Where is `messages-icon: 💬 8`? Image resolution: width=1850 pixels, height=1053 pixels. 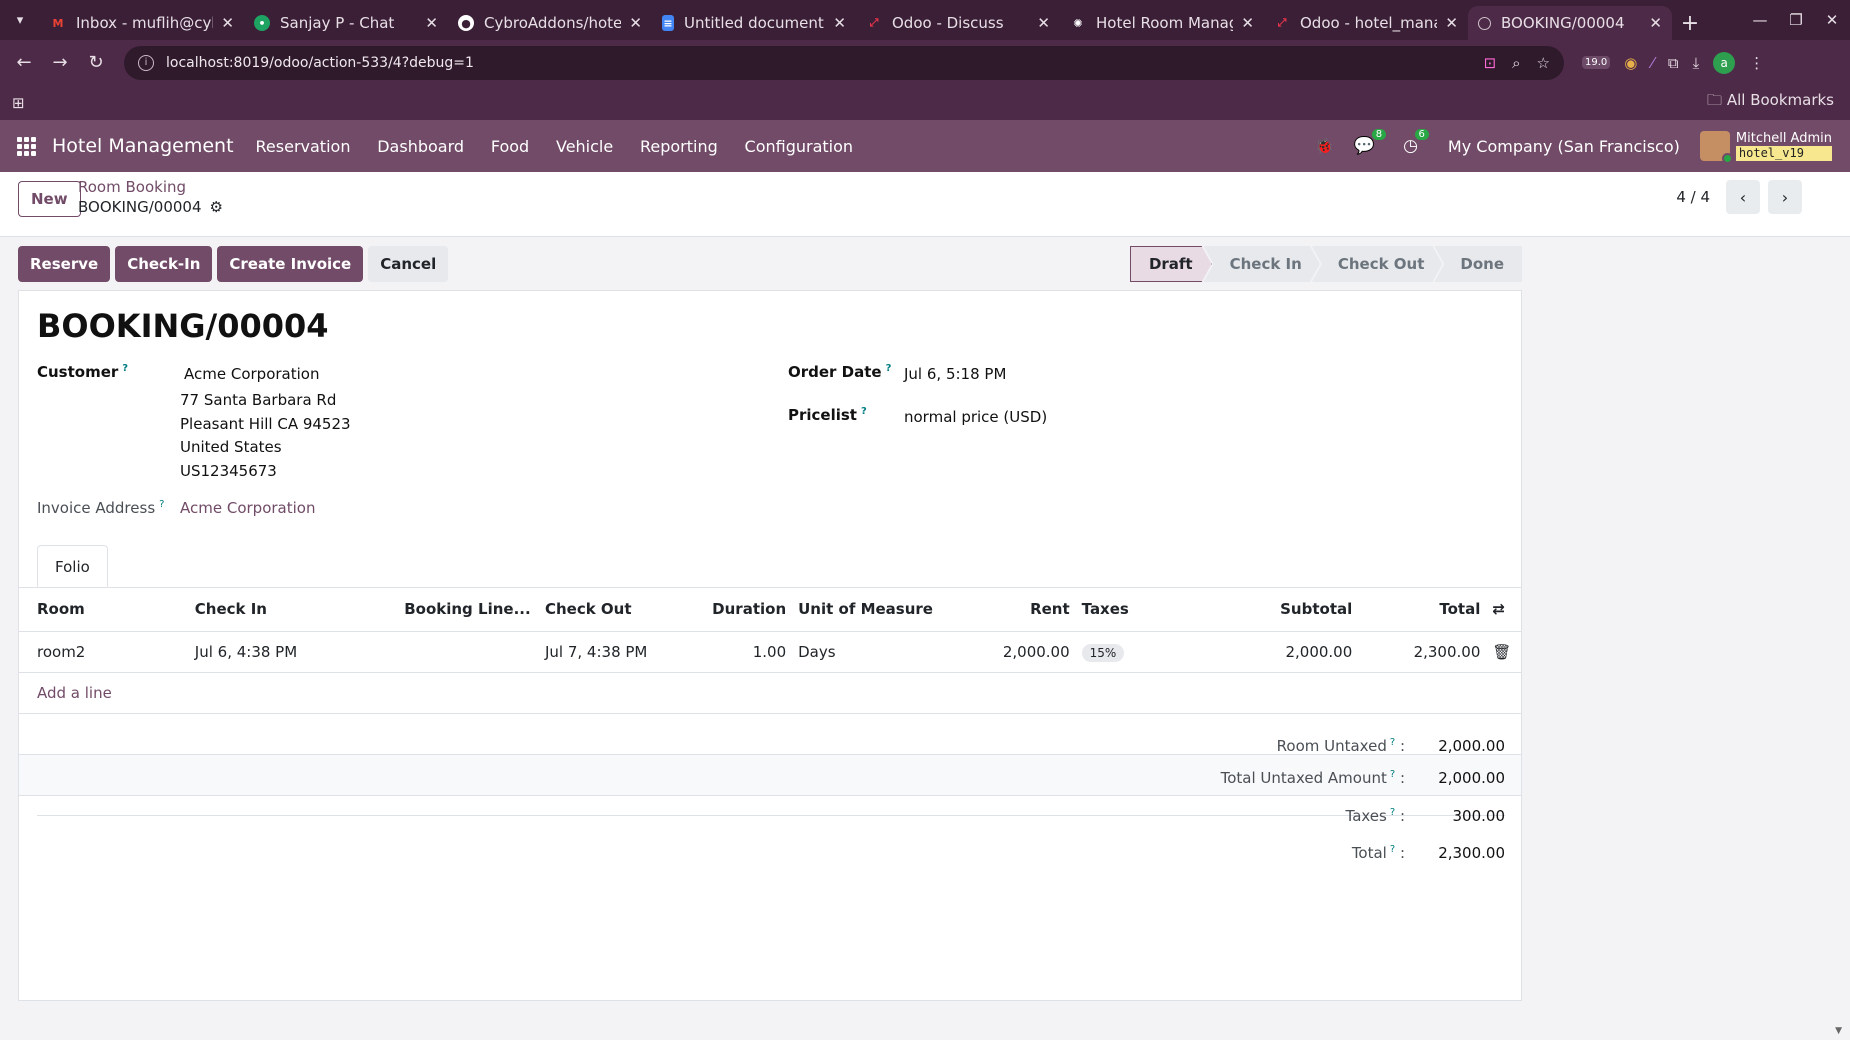
messages-icon: 💬 8 is located at coordinates (1371, 142).